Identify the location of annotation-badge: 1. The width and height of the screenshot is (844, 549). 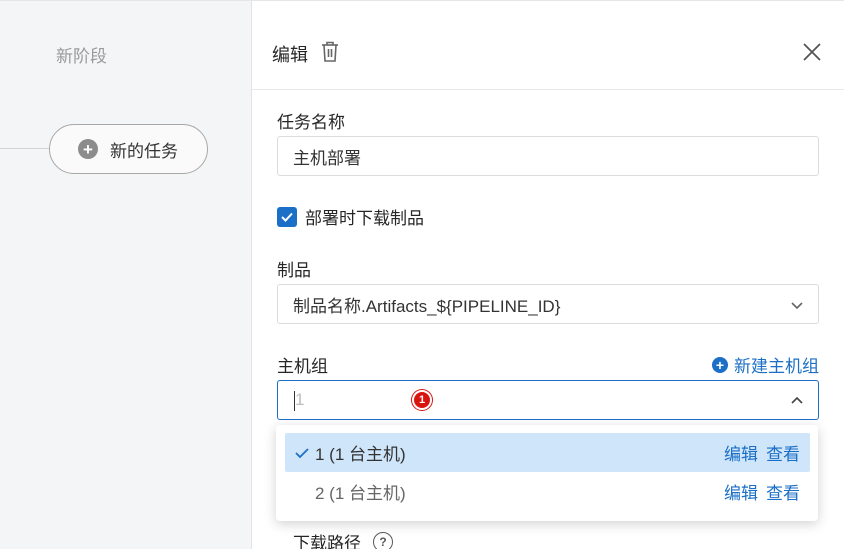
(422, 400).